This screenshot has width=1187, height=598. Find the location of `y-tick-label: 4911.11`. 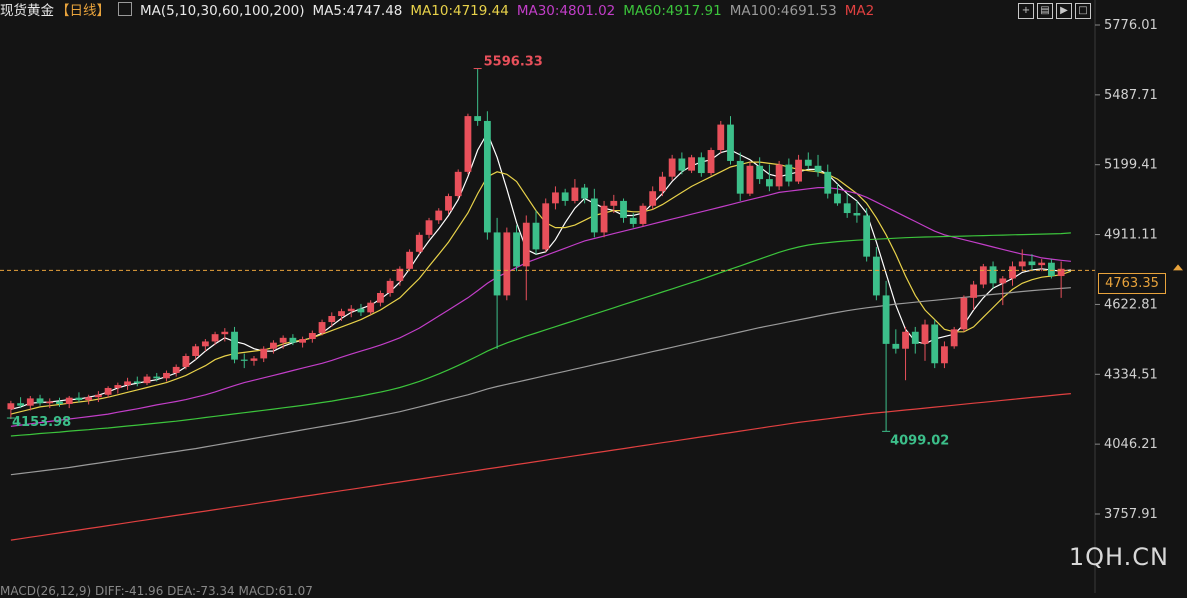

y-tick-label: 4911.11 is located at coordinates (1131, 235).